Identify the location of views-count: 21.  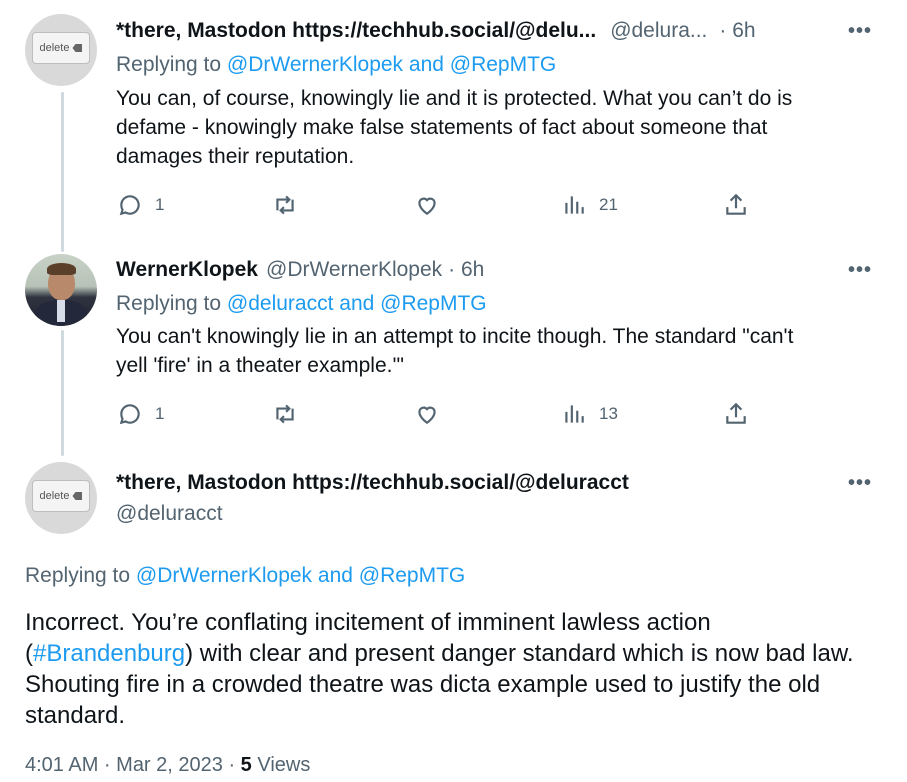
(608, 204).